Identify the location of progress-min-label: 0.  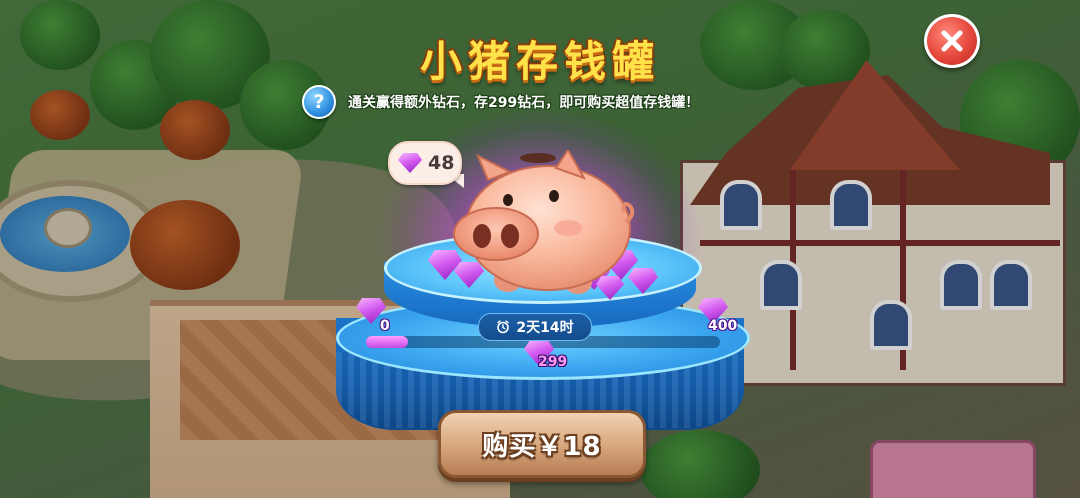
(385, 326).